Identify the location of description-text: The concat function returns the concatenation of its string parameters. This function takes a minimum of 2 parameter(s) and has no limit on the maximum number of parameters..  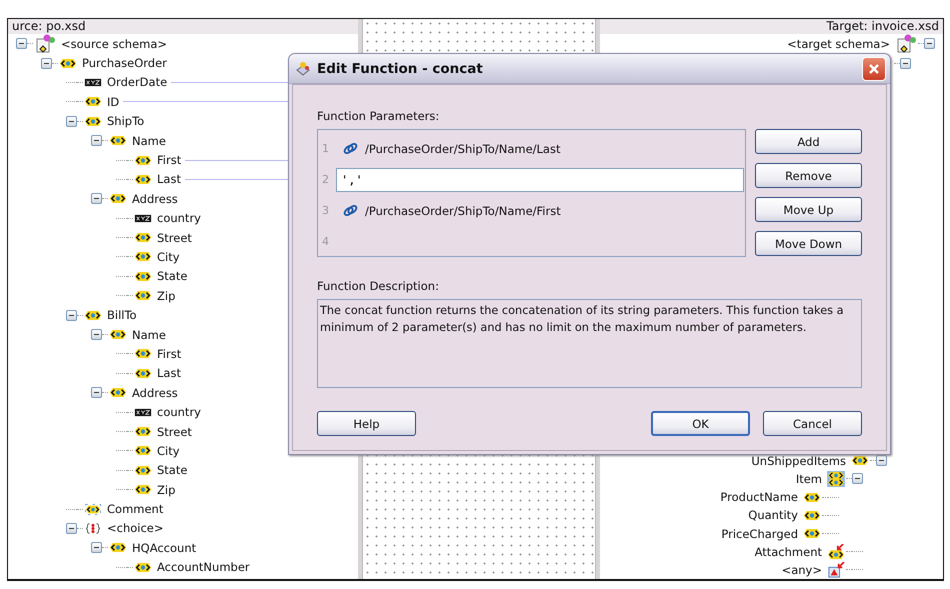
(589, 343).